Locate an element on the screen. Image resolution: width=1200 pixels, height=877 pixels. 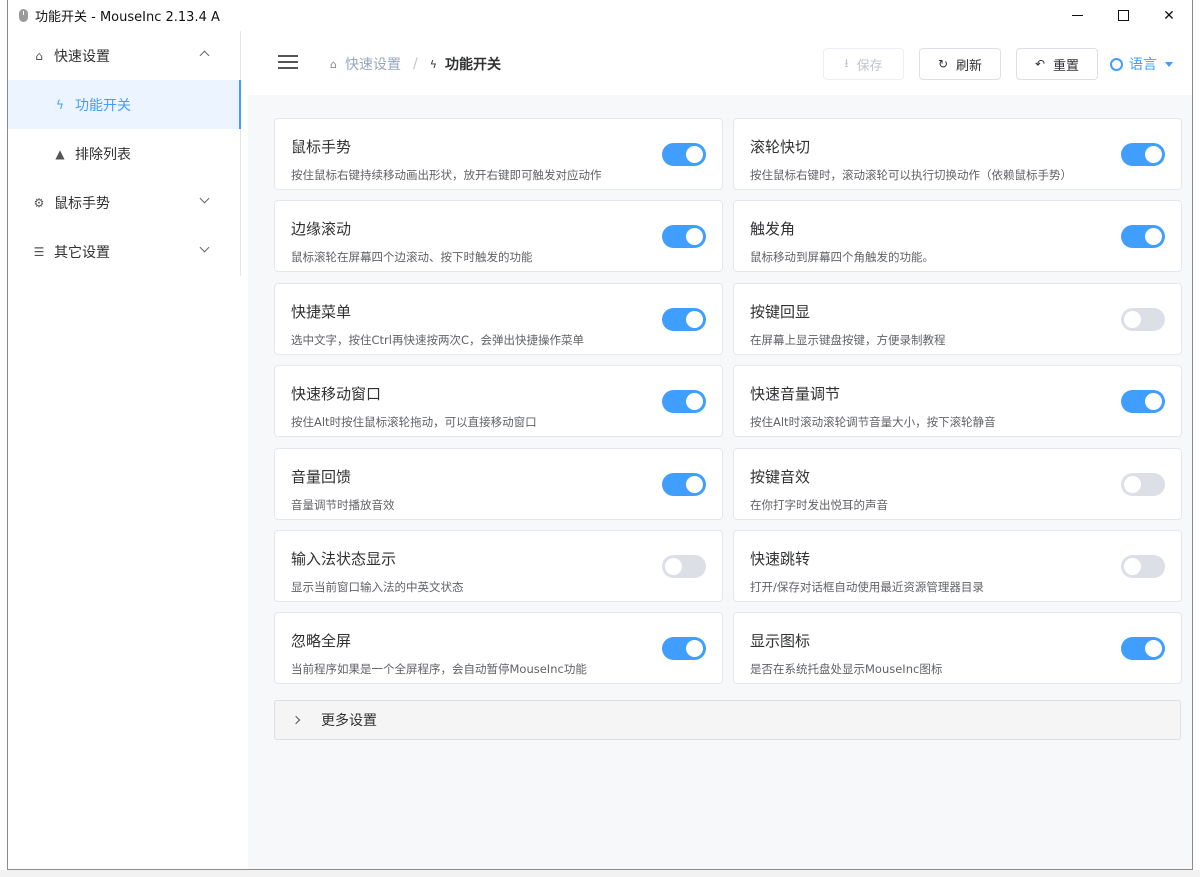
chevron-right-icon is located at coordinates (296, 720).